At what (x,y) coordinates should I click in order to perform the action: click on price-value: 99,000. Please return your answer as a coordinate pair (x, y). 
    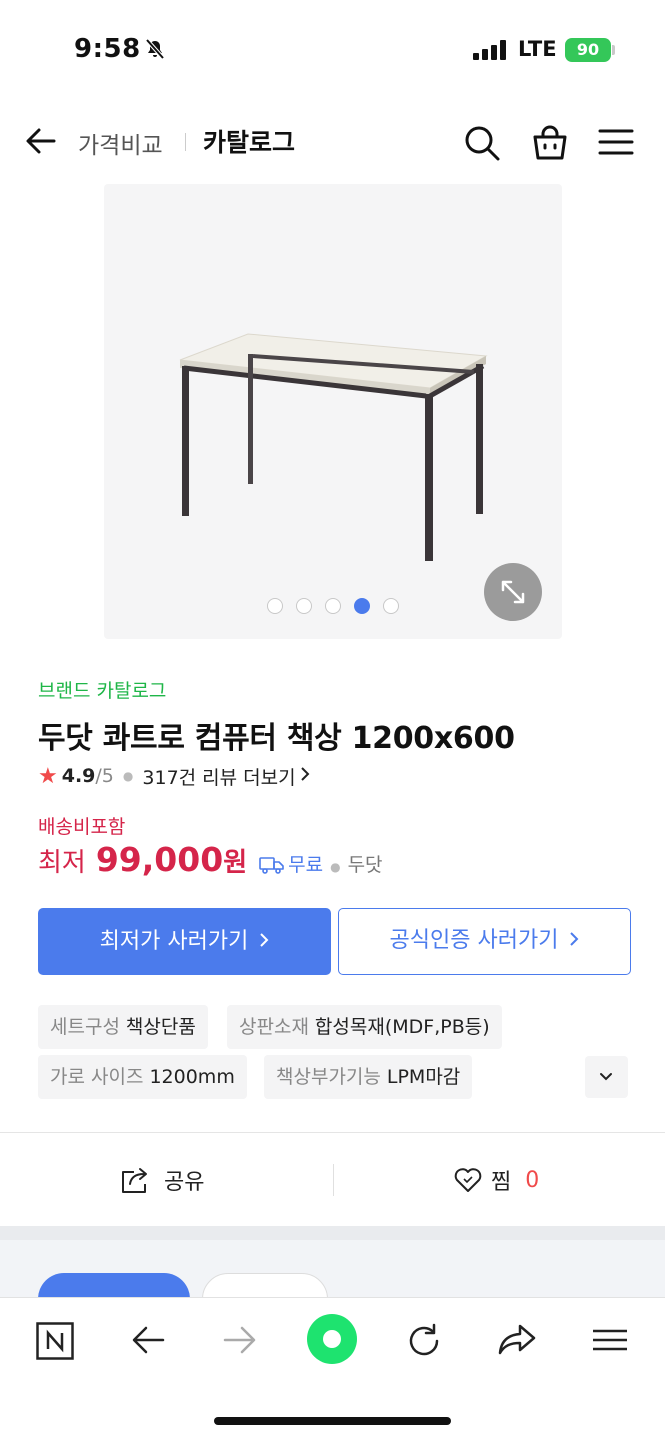
    Looking at the image, I should click on (159, 859).